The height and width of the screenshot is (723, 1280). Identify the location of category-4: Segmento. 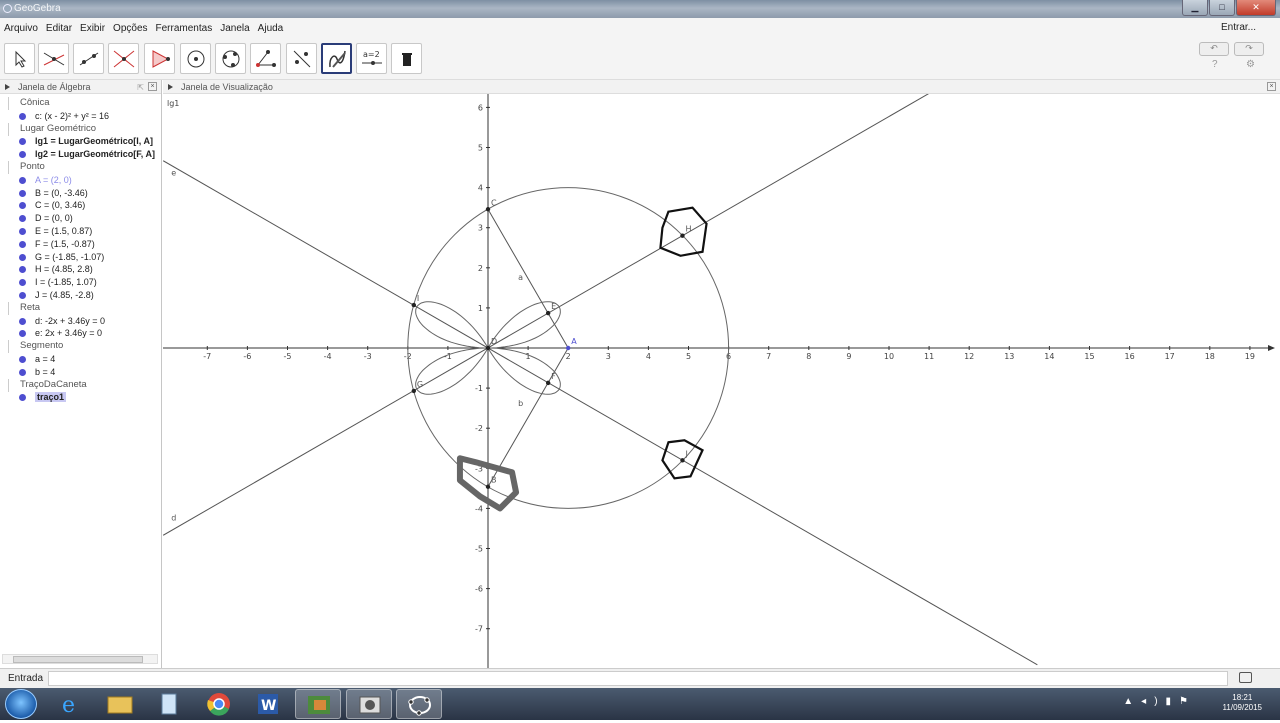
(80, 346).